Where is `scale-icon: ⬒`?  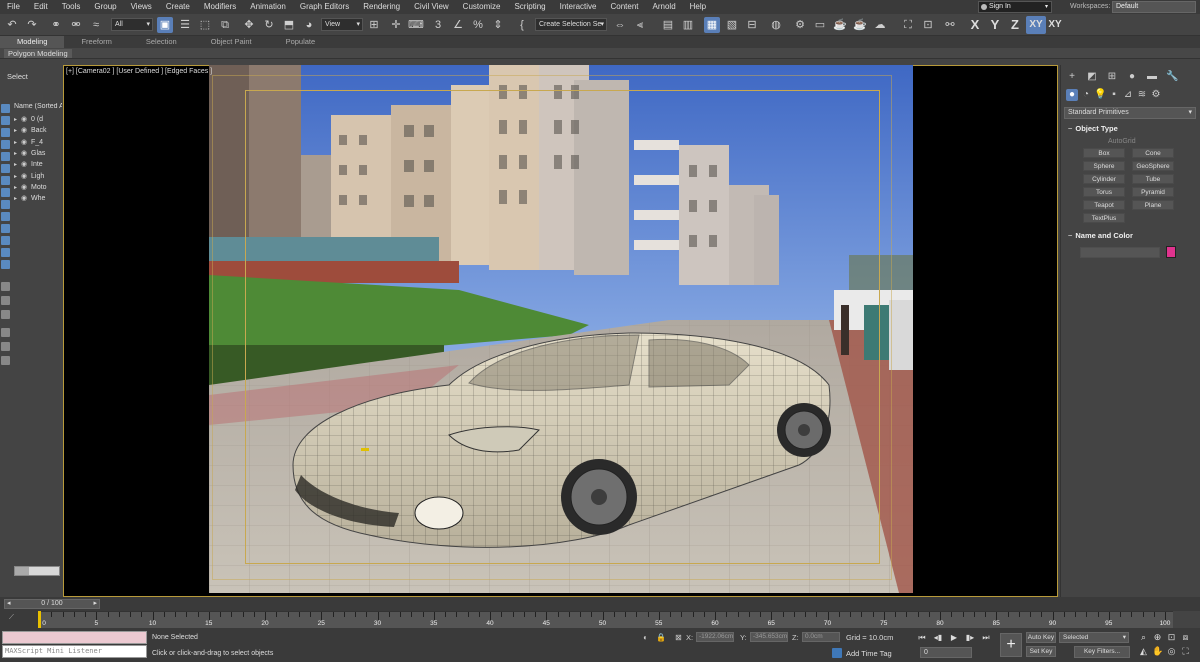 scale-icon: ⬒ is located at coordinates (289, 25).